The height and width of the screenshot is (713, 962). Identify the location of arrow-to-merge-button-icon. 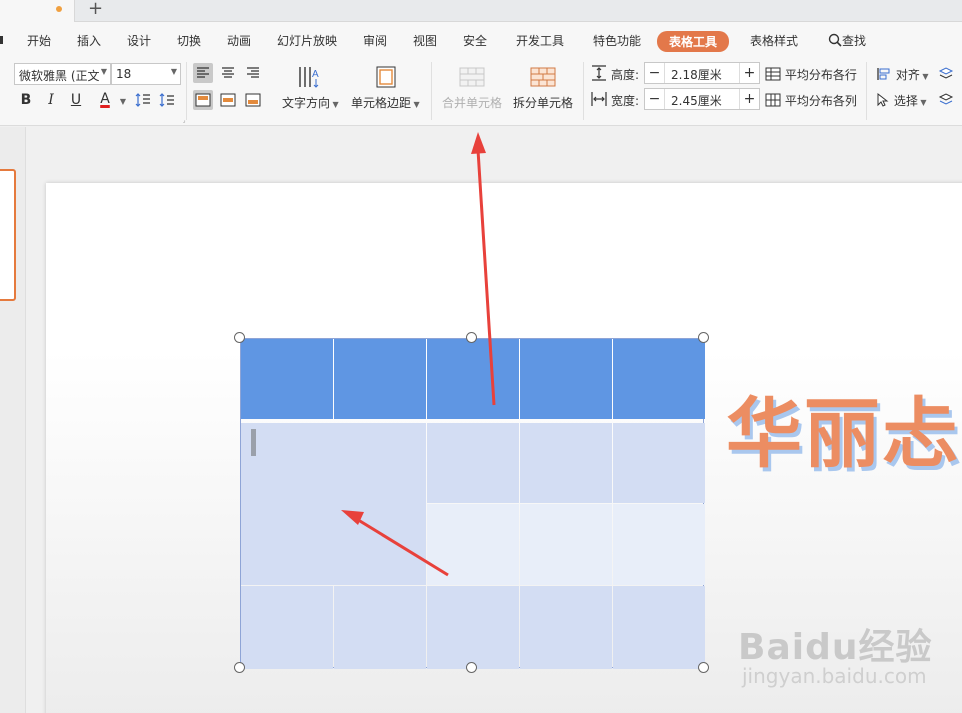
(483, 269).